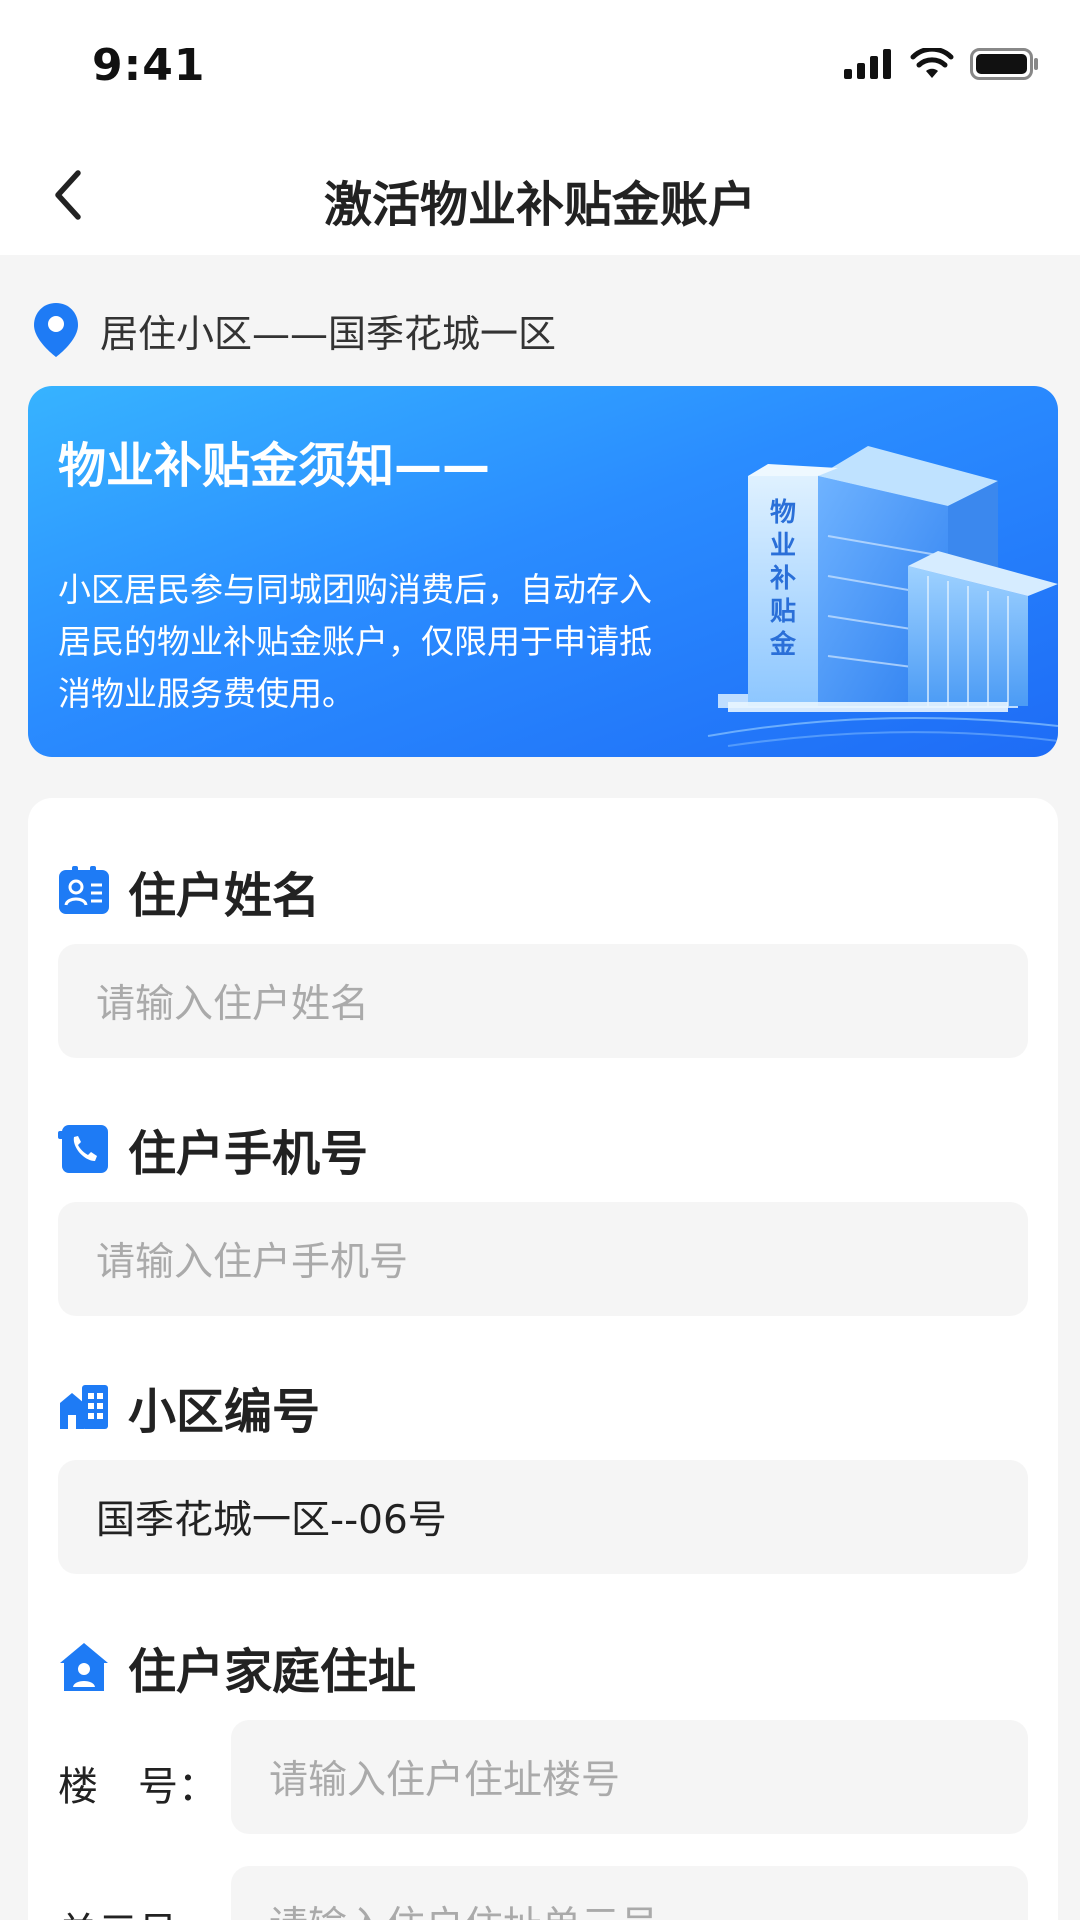  What do you see at coordinates (274, 466) in the screenshot?
I see `banner-title: 物业补贴金须知——` at bounding box center [274, 466].